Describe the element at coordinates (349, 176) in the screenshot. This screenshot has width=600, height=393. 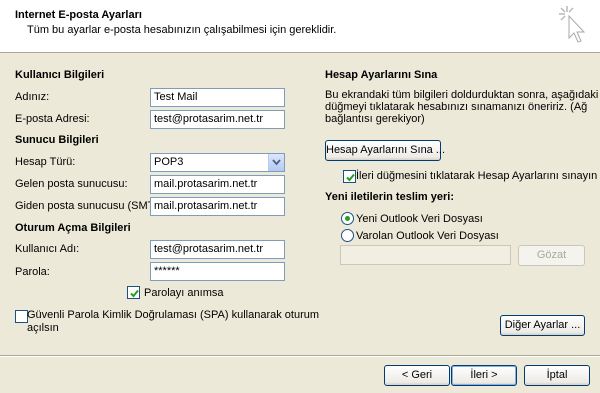
I see `auto-test-checkbox` at that location.